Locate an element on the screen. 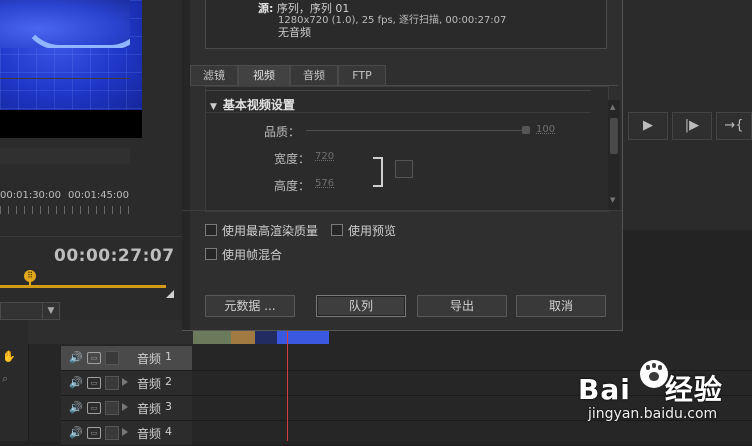  height-label: 高度： is located at coordinates (292, 186).